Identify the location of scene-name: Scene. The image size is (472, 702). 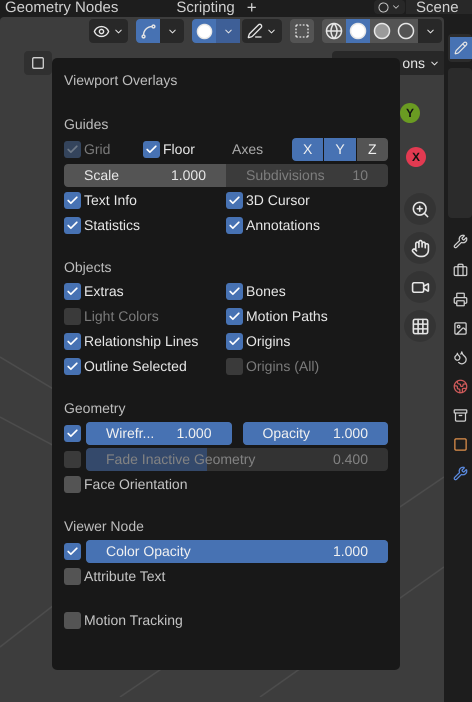
(439, 7).